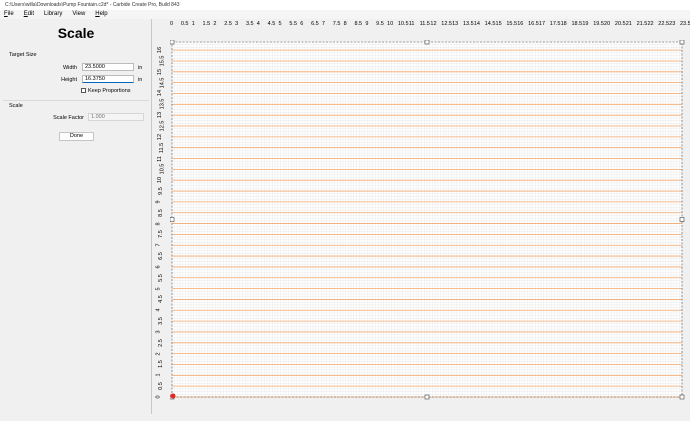 The image size is (690, 421). What do you see at coordinates (160, 50) in the screenshot?
I see `ruler-y-label: 16` at bounding box center [160, 50].